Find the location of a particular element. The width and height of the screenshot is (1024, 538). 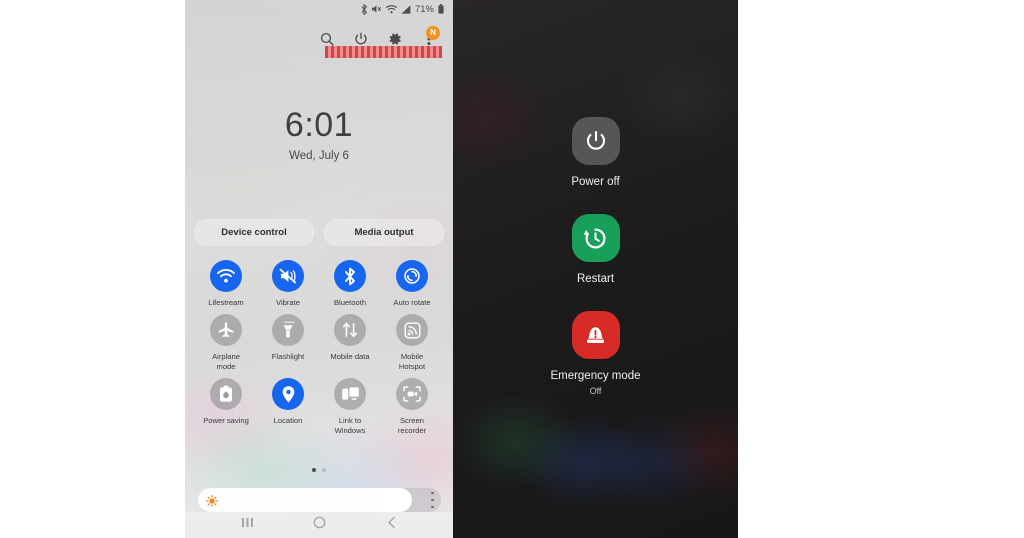

home-icon is located at coordinates (319, 525).